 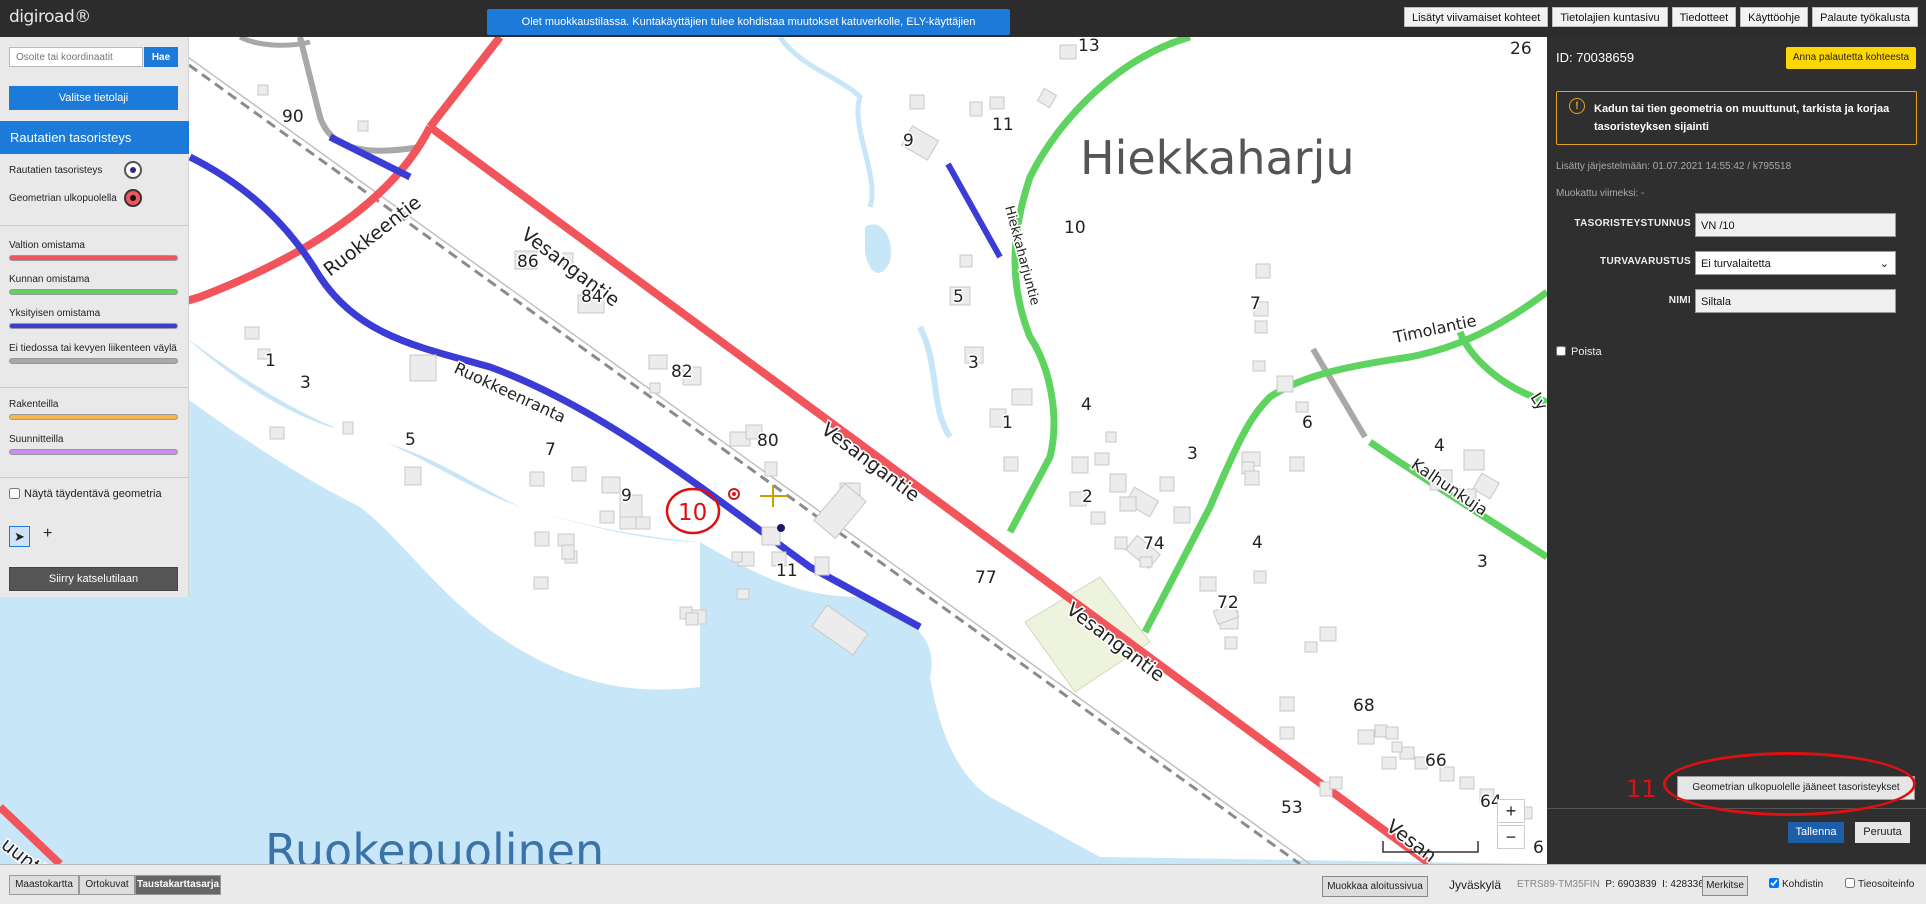 What do you see at coordinates (1228, 603) in the screenshot?
I see `house-number: 72` at bounding box center [1228, 603].